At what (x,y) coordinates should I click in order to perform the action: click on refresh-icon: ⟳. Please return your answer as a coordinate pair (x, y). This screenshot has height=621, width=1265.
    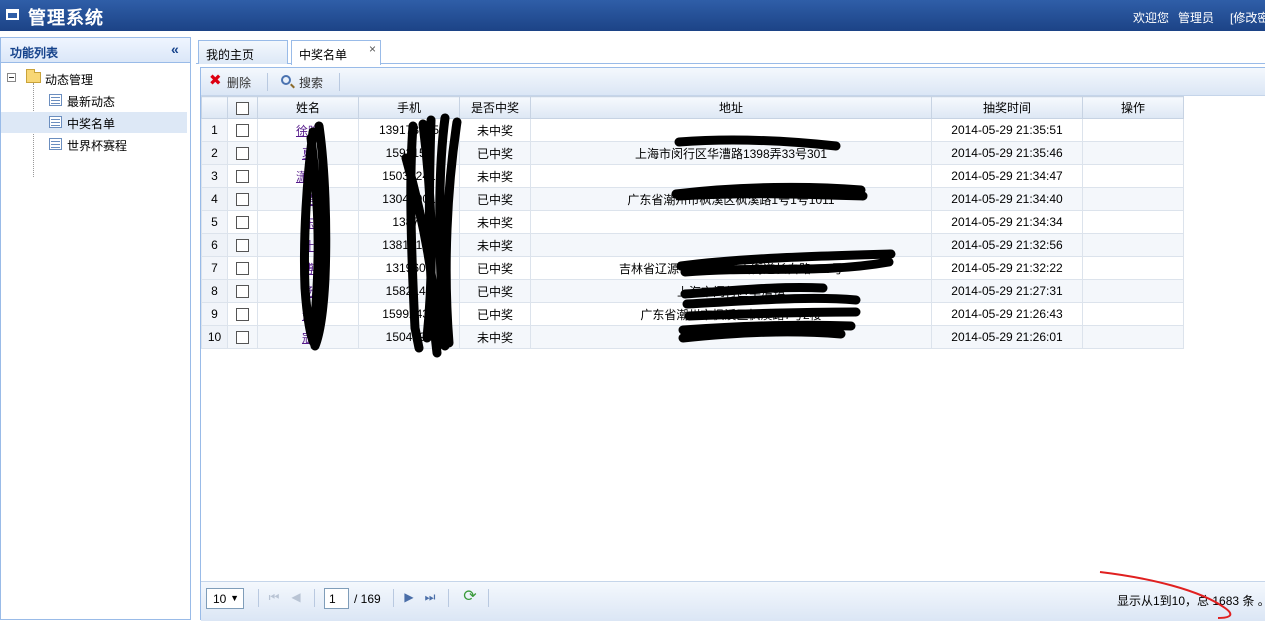
    Looking at the image, I should click on (470, 597).